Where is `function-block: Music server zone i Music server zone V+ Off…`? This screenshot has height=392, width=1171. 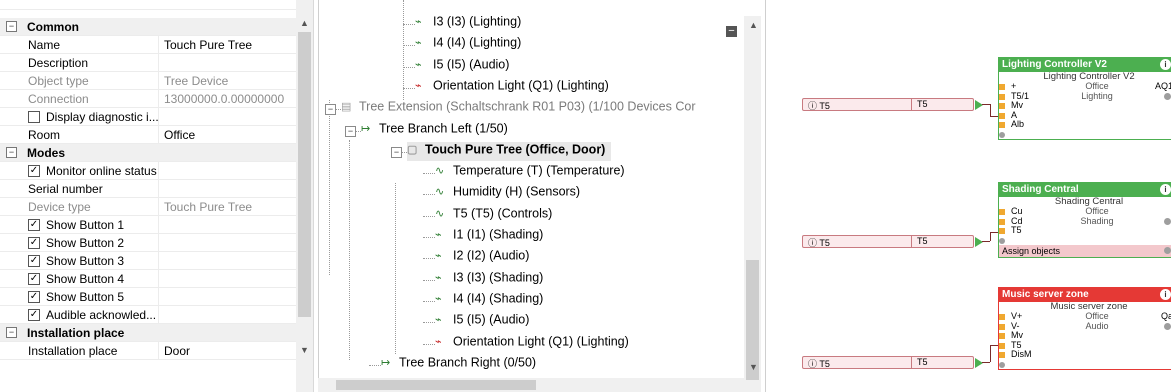
function-block: Music server zone i Music server zone V+ Off… is located at coordinates (1084, 328).